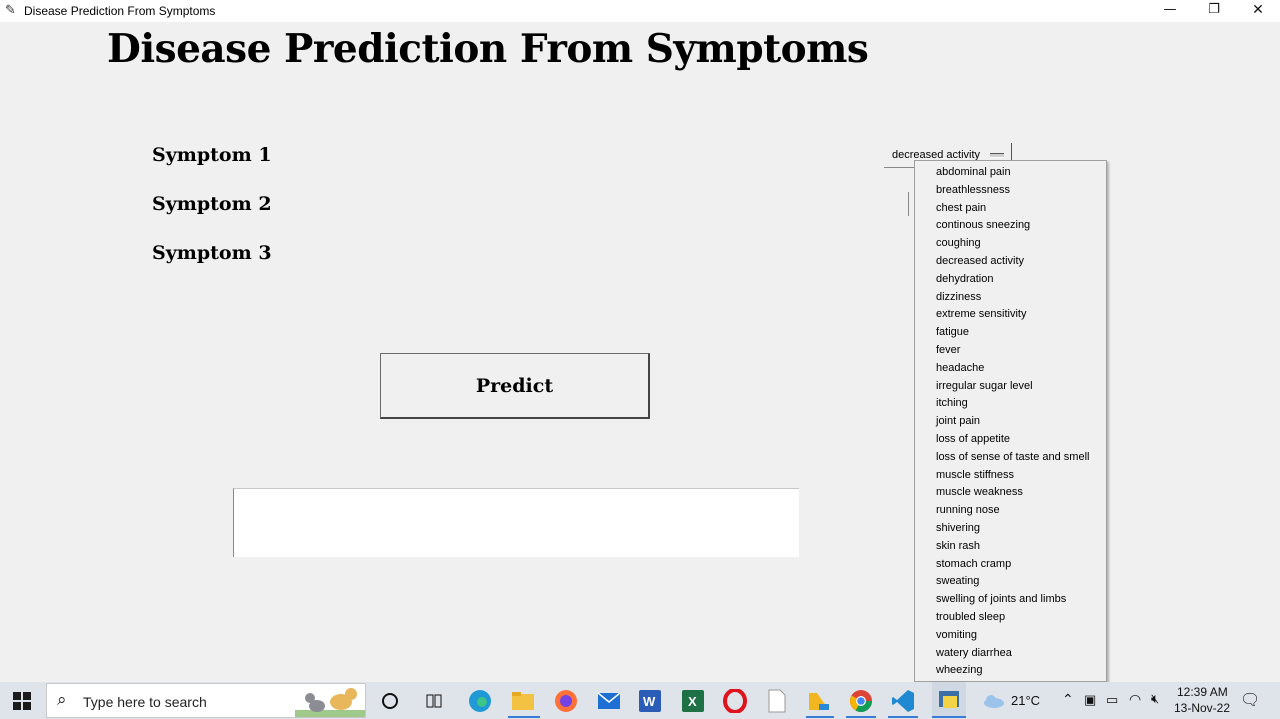  What do you see at coordinates (1155, 699) in the screenshot?
I see `speaker-muted-icon: 🔇︎` at bounding box center [1155, 699].